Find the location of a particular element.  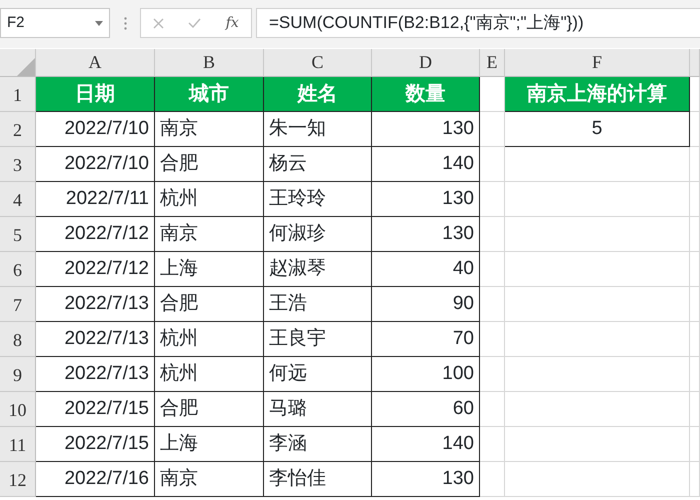

column-header: E is located at coordinates (492, 63).